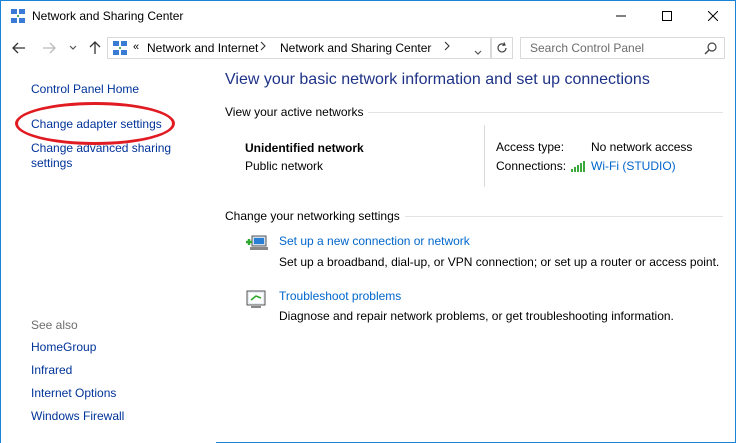  I want to click on access-type-label: Access type:, so click(530, 147).